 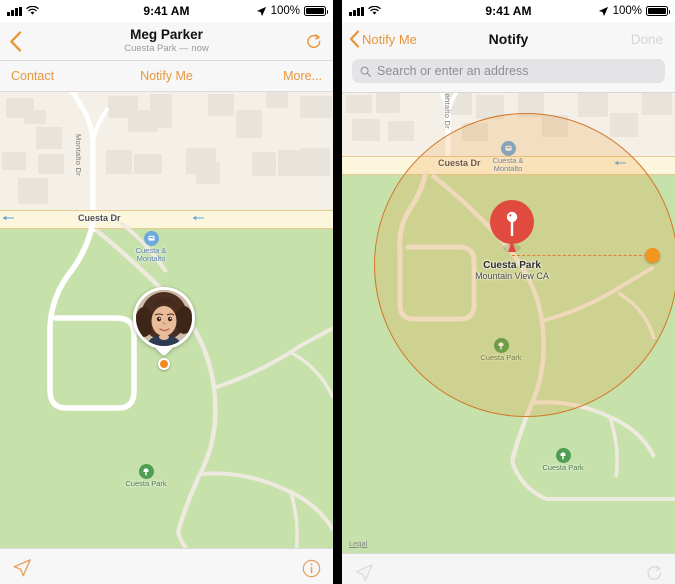 I want to click on pin-callout-label: Cuesta Park Mountain View CA, so click(x=512, y=270).